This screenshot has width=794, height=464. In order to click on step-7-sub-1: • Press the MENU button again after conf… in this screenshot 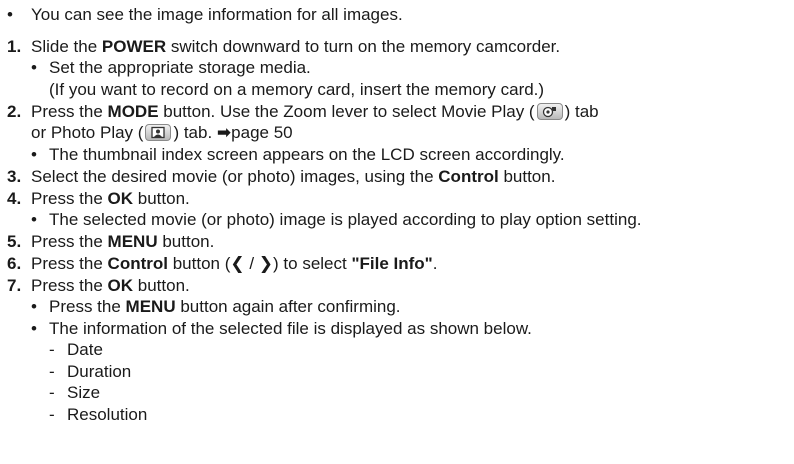, I will do `click(216, 307)`.